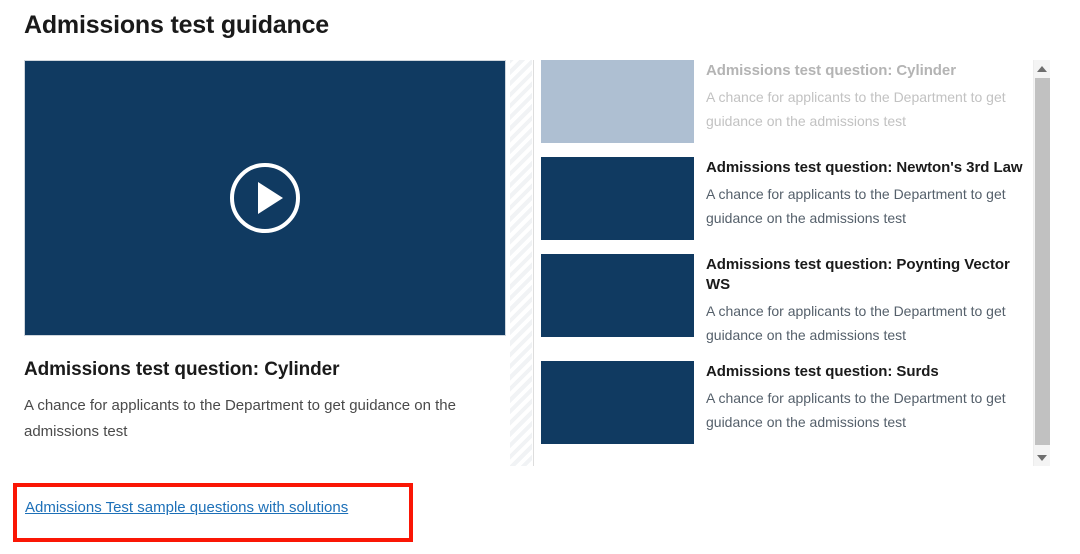 The image size is (1080, 554). Describe the element at coordinates (176, 25) in the screenshot. I see `page-title: Admissions test guidance` at that location.